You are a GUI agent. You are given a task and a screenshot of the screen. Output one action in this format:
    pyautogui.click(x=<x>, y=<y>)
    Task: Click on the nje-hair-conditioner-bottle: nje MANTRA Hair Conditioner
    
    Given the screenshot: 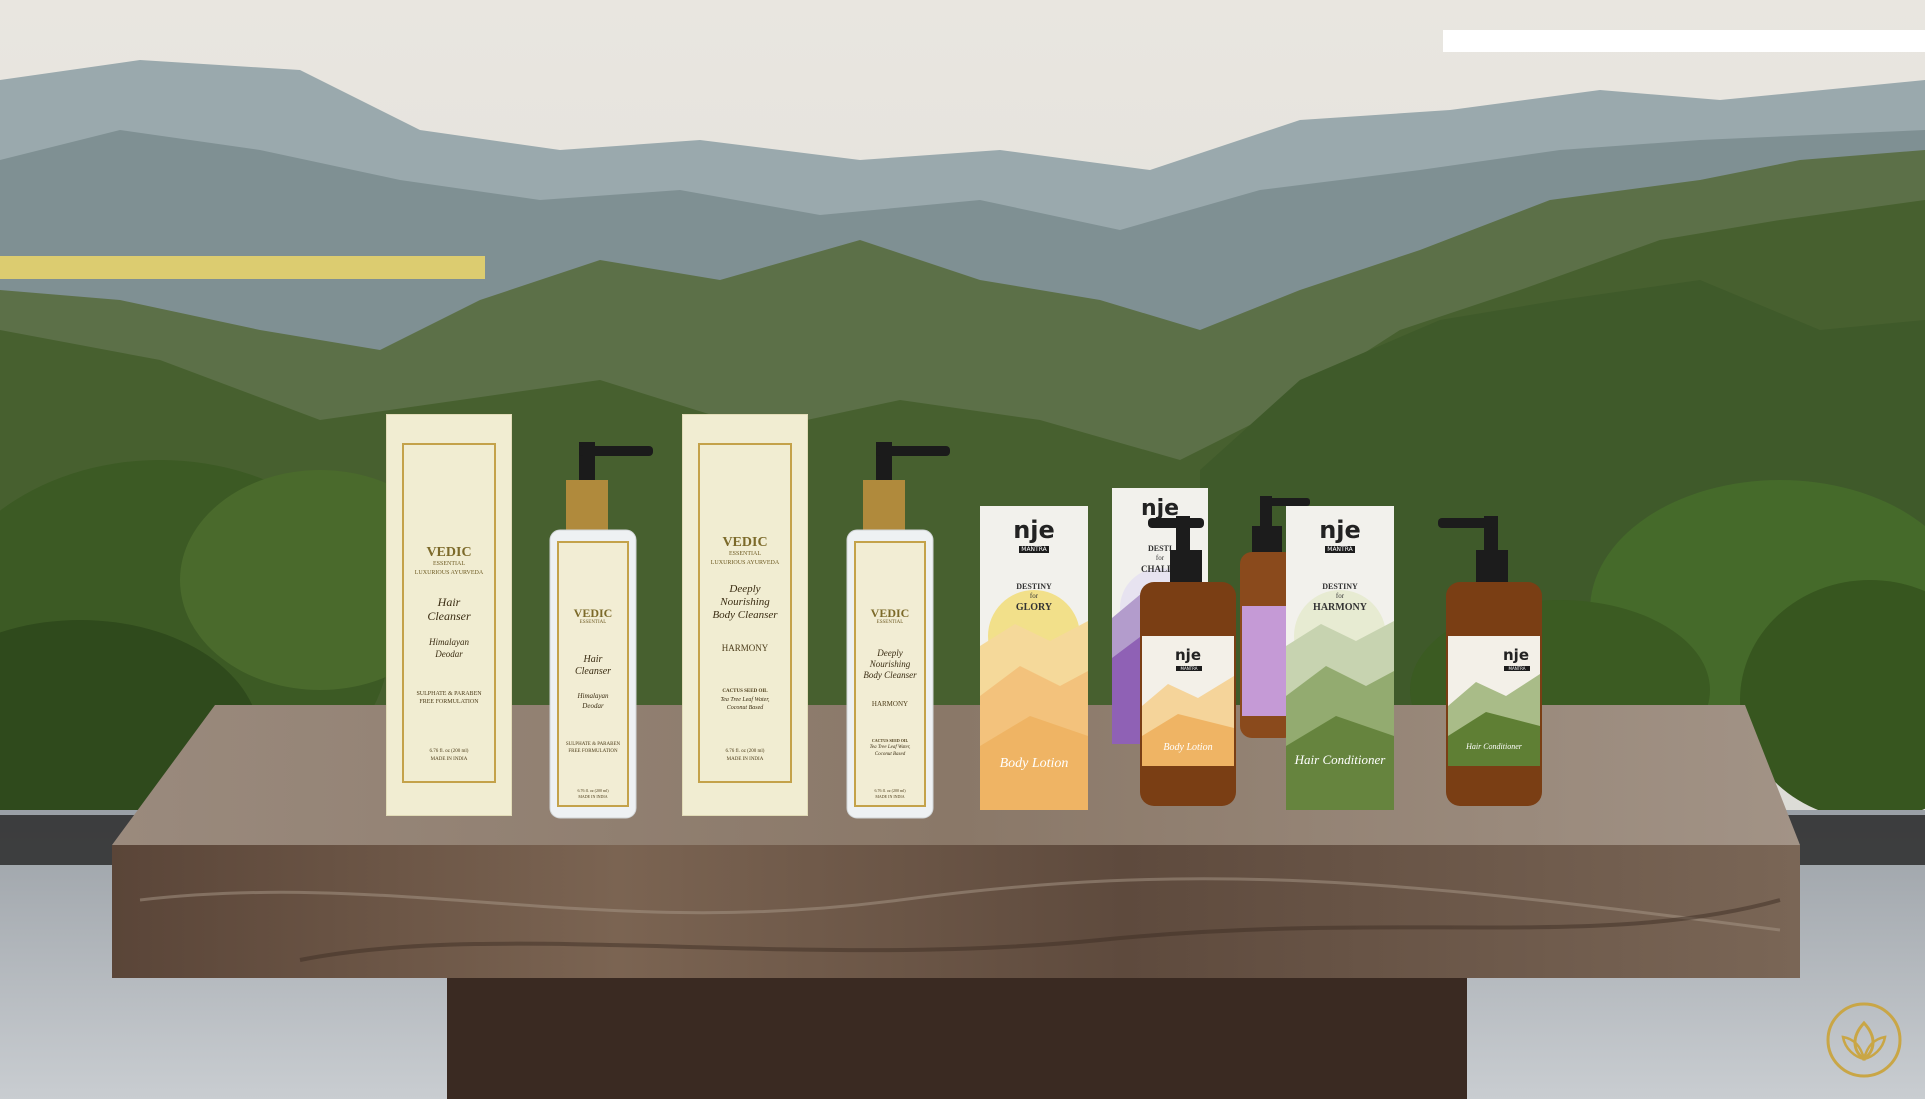 What is the action you would take?
    pyautogui.click(x=1491, y=662)
    